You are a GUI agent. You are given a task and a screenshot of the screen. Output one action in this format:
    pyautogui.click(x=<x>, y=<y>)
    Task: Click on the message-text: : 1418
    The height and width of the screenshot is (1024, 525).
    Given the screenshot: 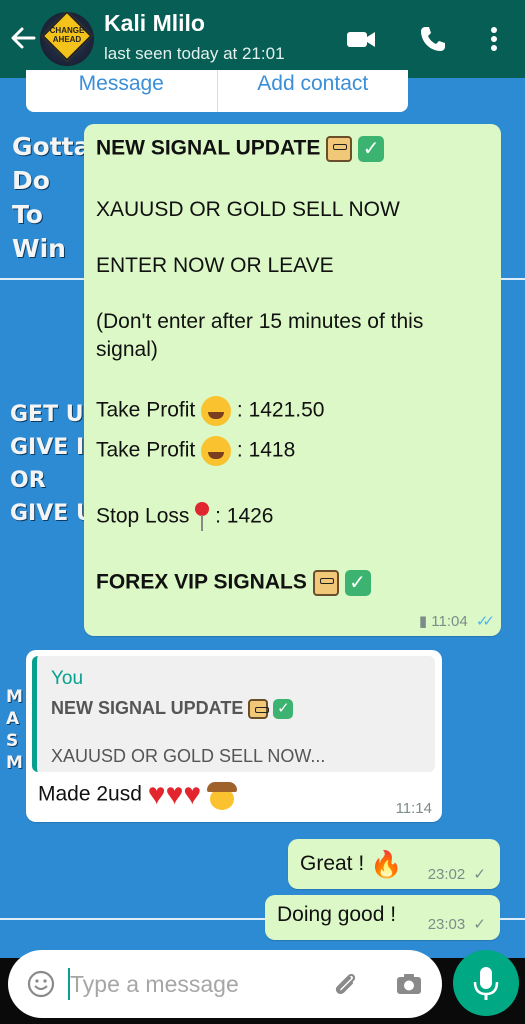 What is the action you would take?
    pyautogui.click(x=266, y=450)
    